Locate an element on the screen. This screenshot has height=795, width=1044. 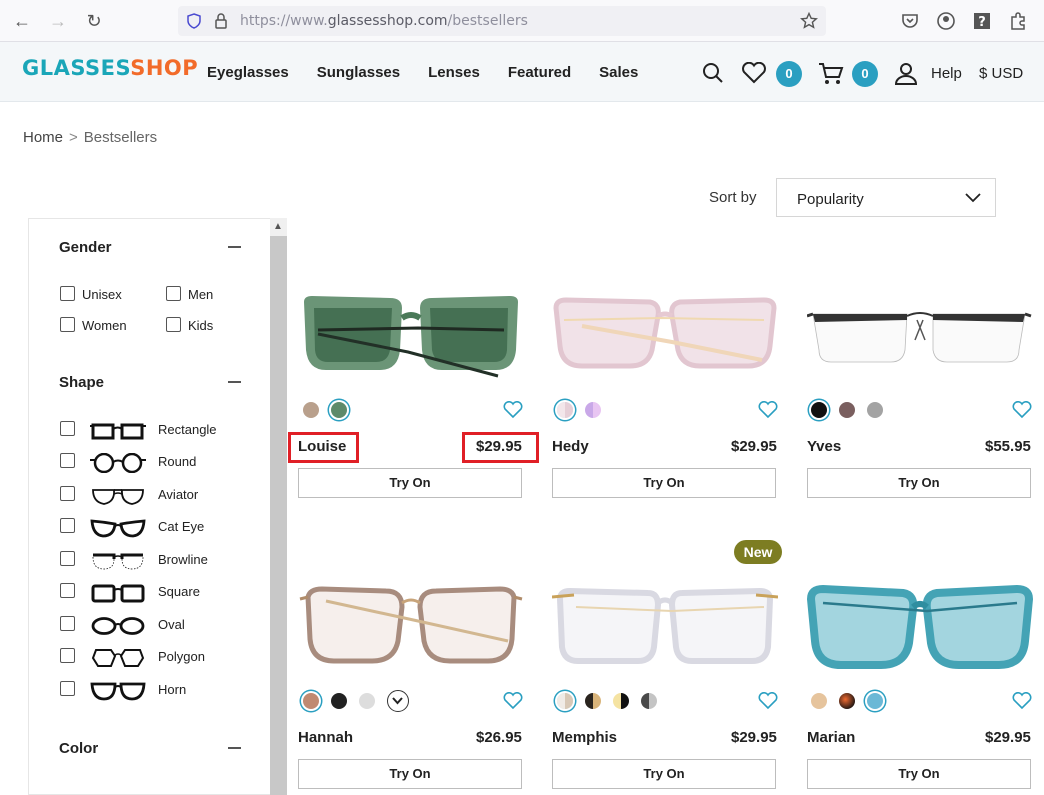
help-extension-icon: ? is located at coordinates (982, 21).